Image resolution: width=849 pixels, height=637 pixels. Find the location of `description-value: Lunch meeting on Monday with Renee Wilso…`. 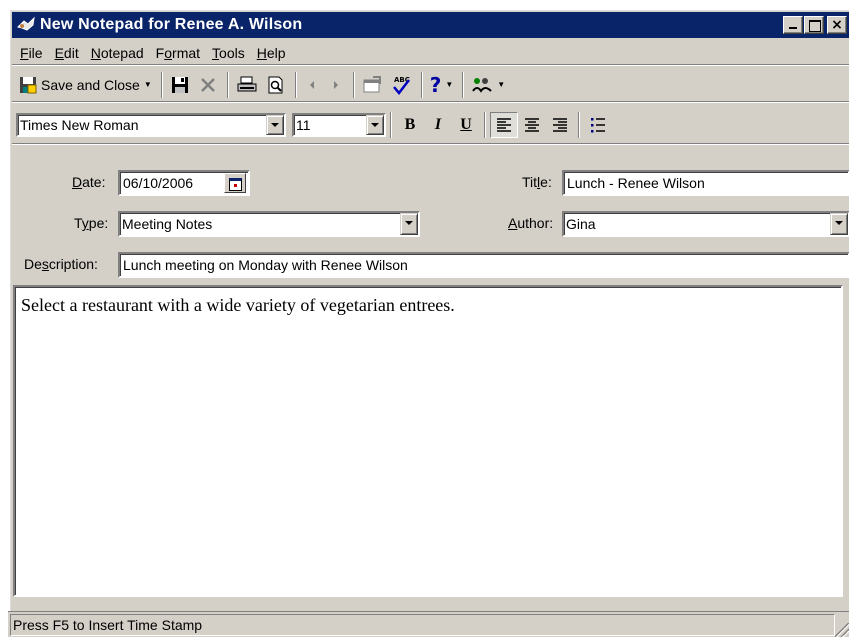

description-value: Lunch meeting on Monday with Renee Wilso… is located at coordinates (265, 265).